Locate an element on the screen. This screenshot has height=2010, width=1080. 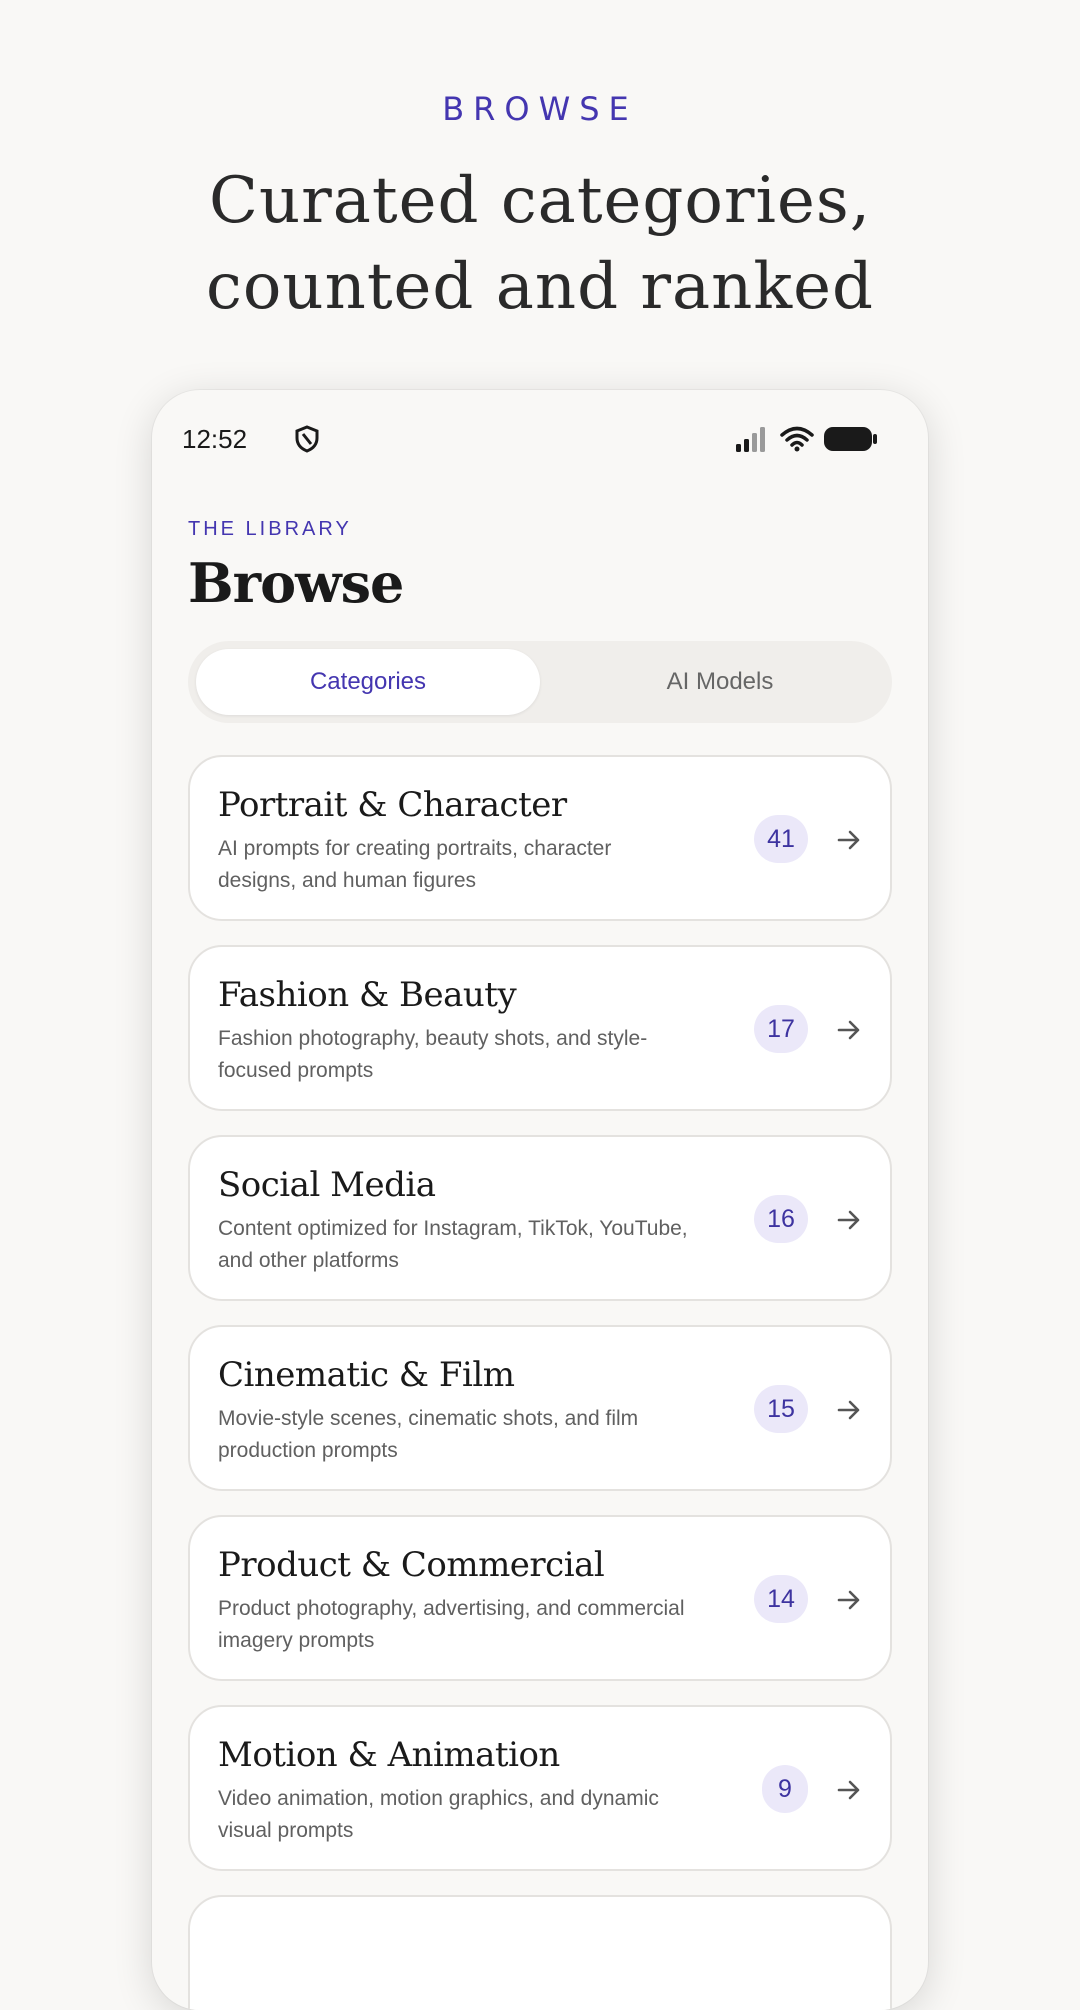
hero-headline: Curated categories, counted and ranked is located at coordinates (540, 244).